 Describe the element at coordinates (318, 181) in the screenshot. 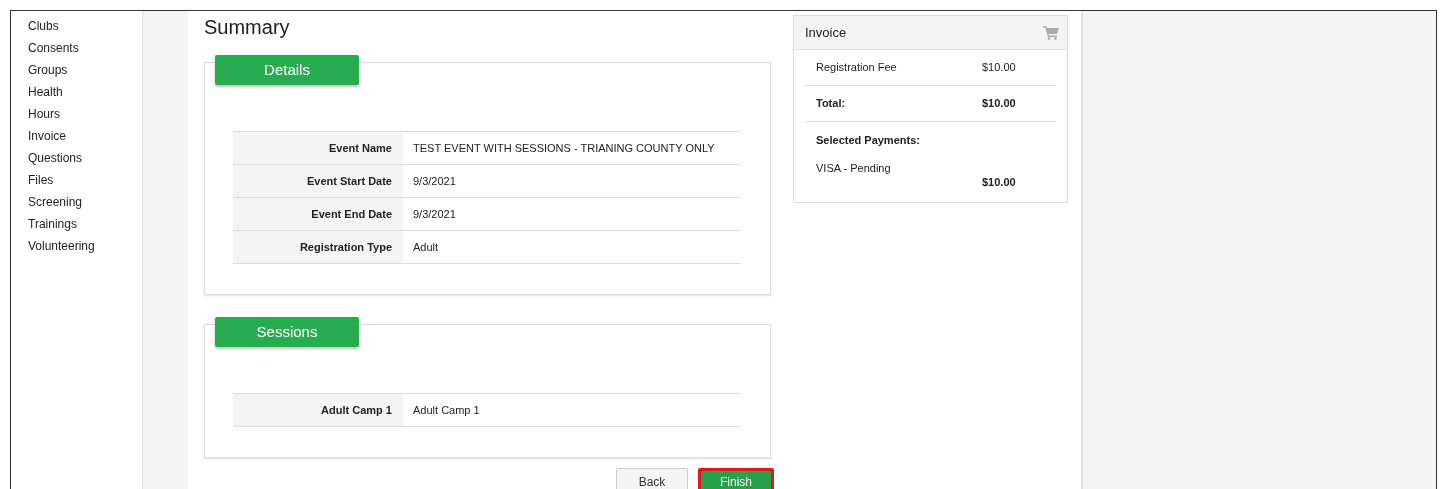

I see `row-label: Event Start Date` at that location.